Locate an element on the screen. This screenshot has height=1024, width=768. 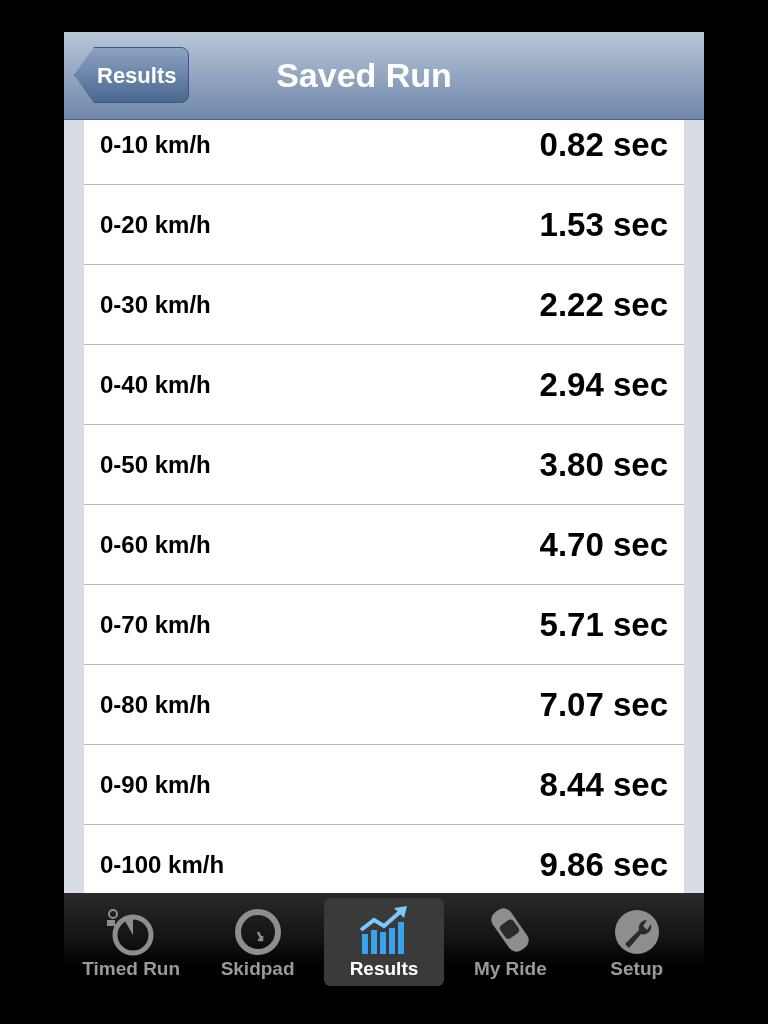
speed-range: 0-20 km/h is located at coordinates (155, 224).